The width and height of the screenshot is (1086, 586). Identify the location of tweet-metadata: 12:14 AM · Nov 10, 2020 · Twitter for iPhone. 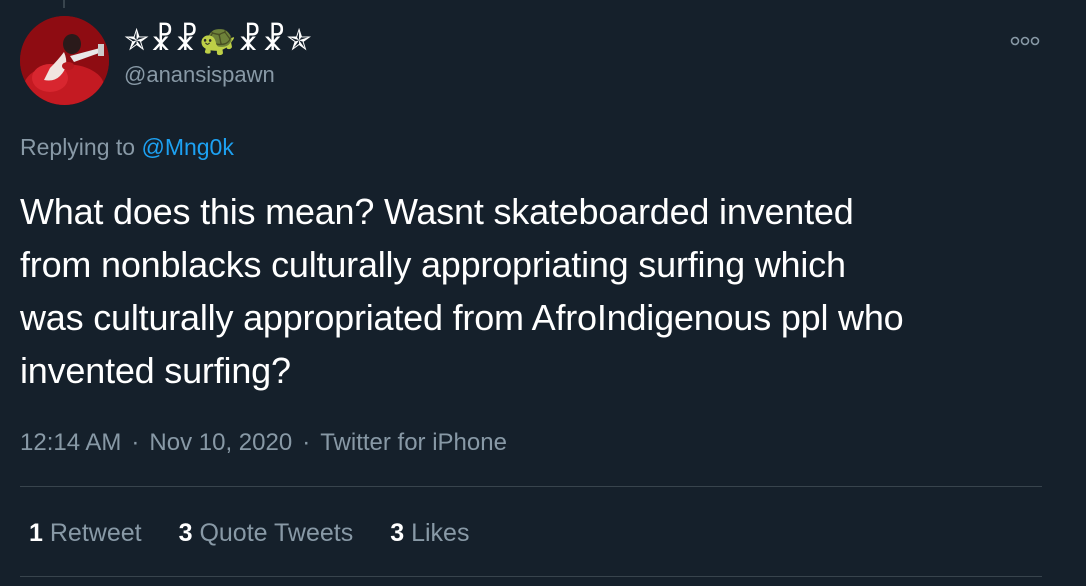
(263, 443).